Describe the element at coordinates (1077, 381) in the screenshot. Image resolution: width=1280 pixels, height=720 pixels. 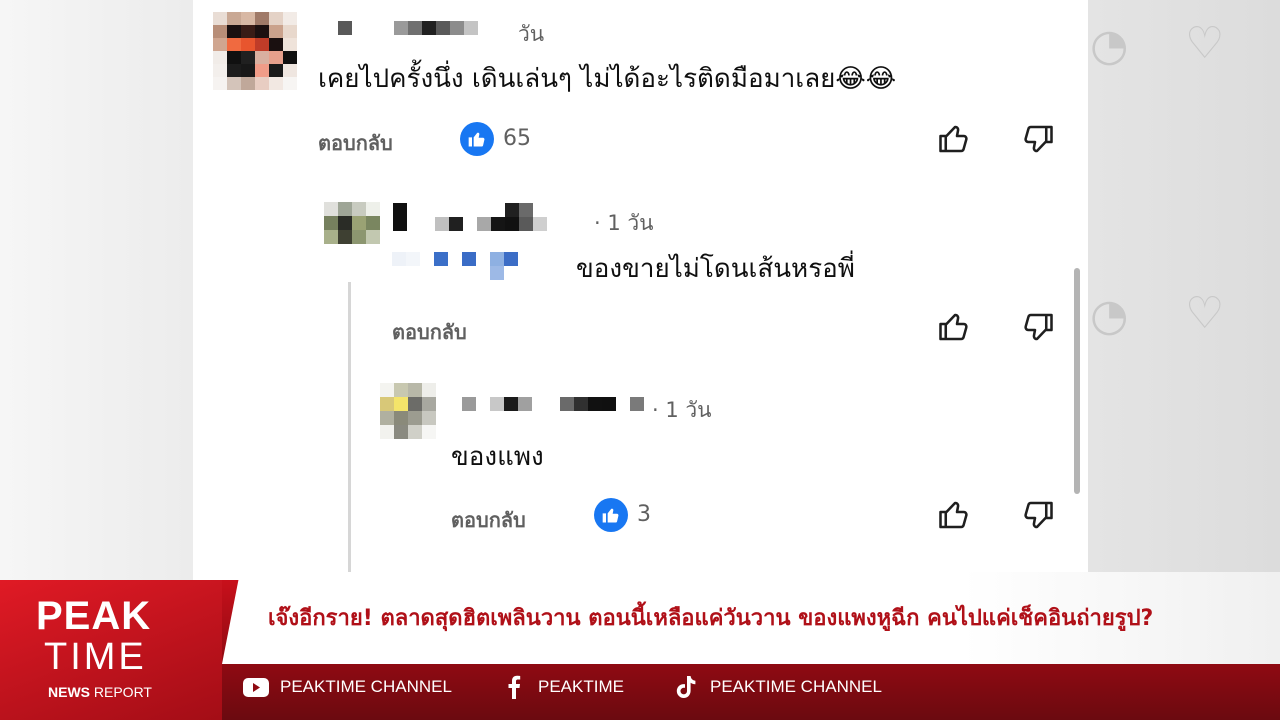
I see `scrollbar` at that location.